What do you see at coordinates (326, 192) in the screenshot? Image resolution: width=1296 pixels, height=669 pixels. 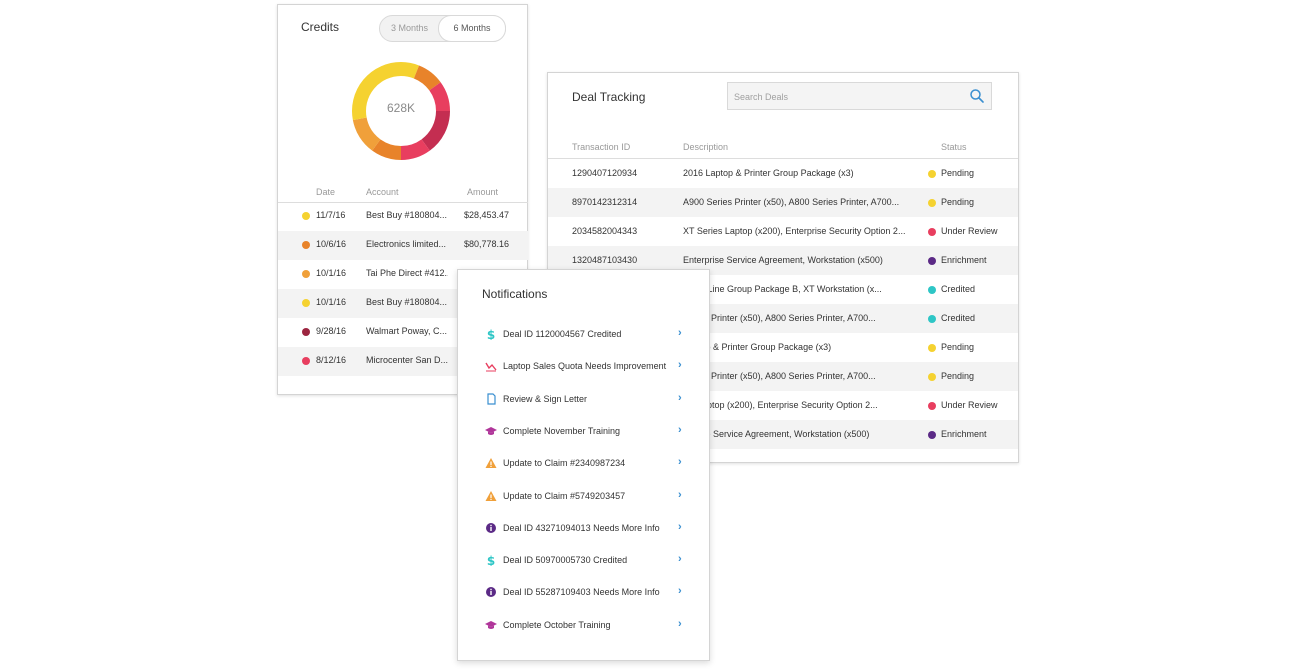 I see `col-date: Date` at bounding box center [326, 192].